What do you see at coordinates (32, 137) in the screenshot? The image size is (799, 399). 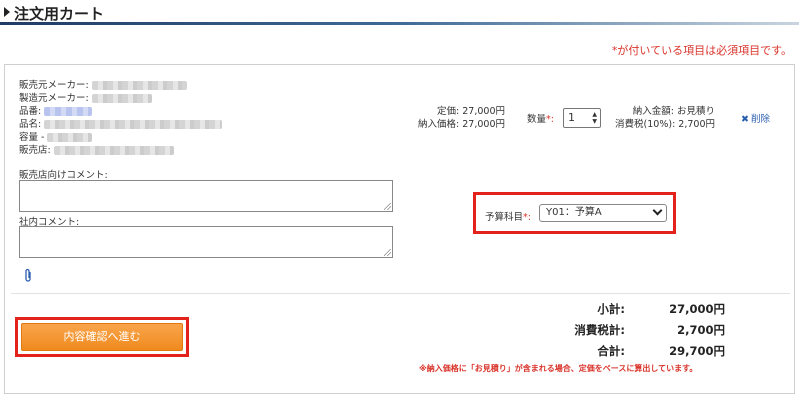 I see `capacity-label: 容量 -` at bounding box center [32, 137].